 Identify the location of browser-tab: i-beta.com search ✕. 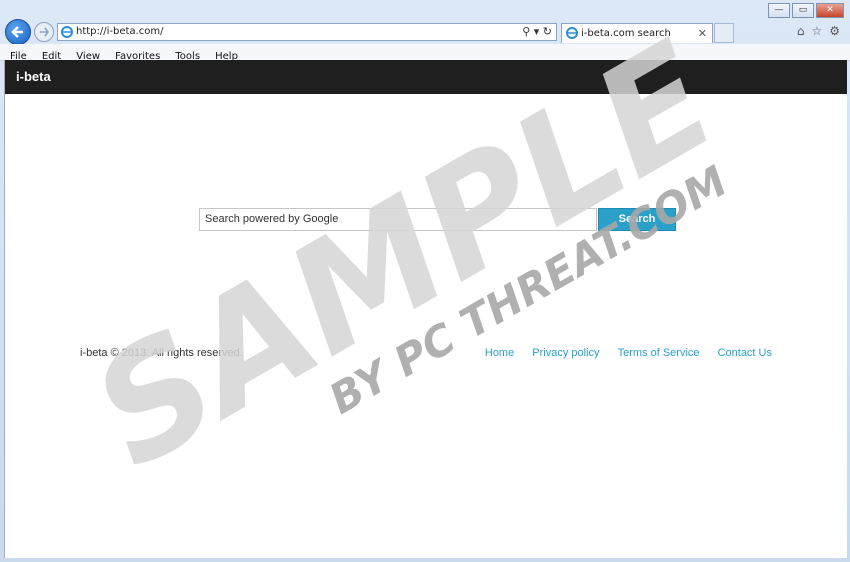
(637, 33).